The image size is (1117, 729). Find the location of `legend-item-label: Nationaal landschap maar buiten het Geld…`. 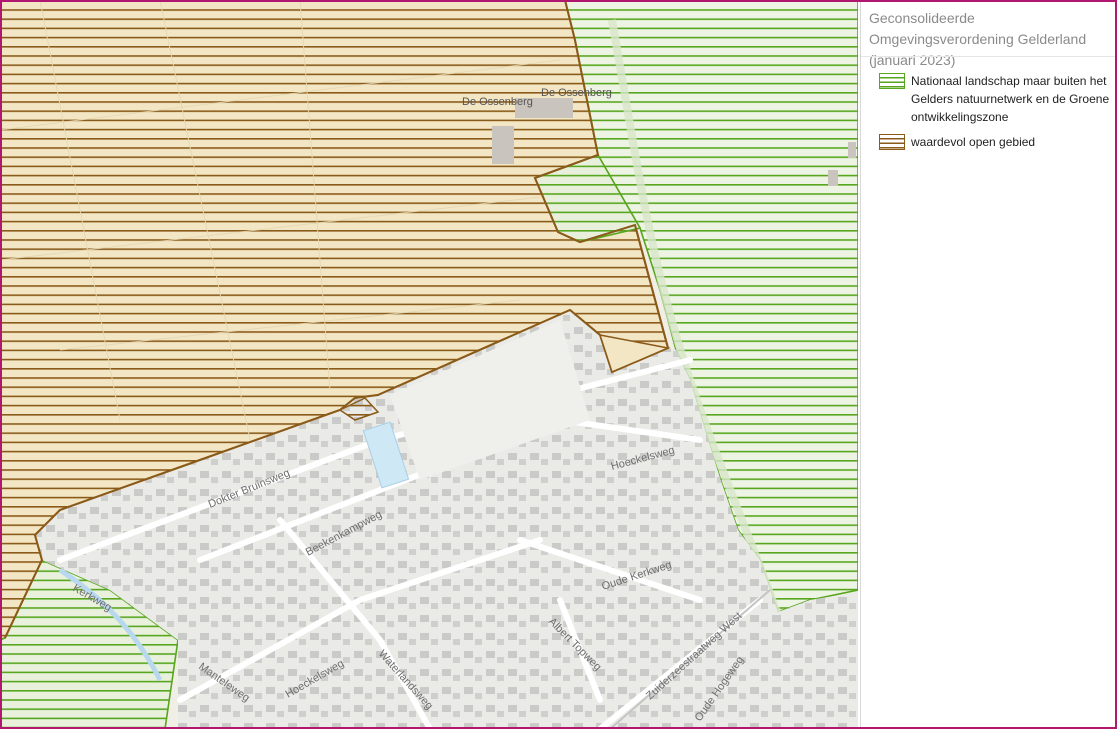

legend-item-label: Nationaal landschap maar buiten het Geld… is located at coordinates (1010, 99).